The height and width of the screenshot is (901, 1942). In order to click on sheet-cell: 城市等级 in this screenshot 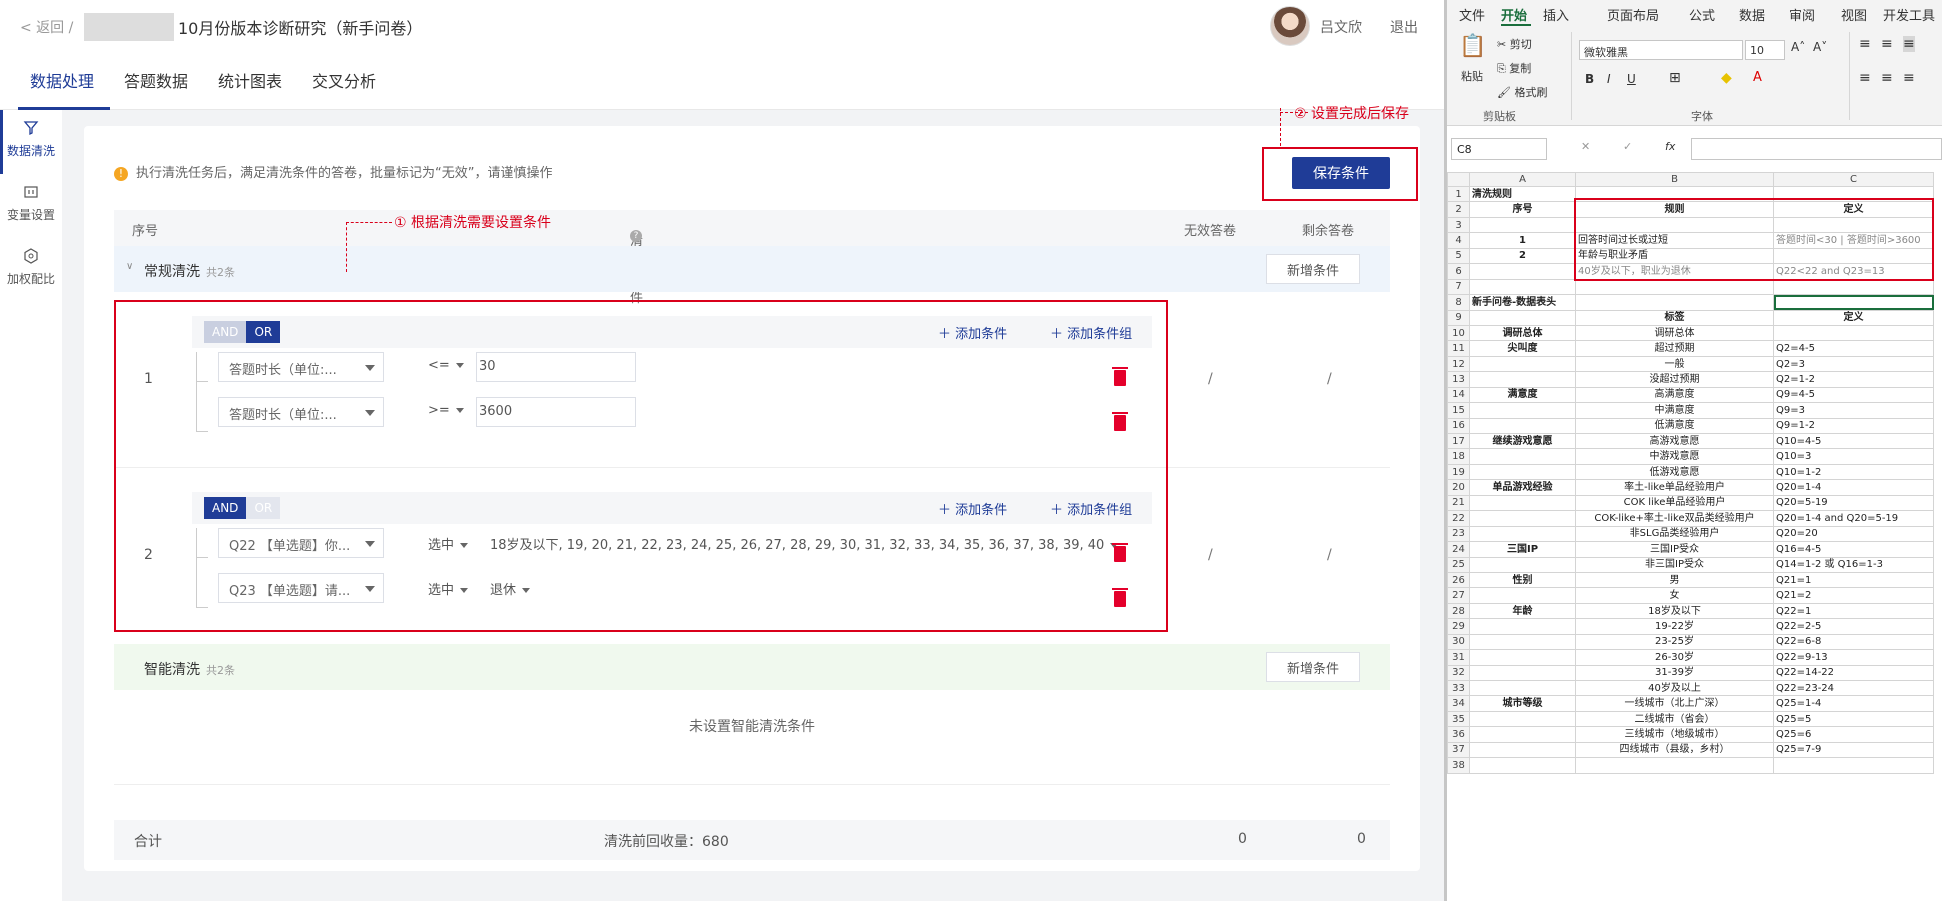, I will do `click(1522, 703)`.